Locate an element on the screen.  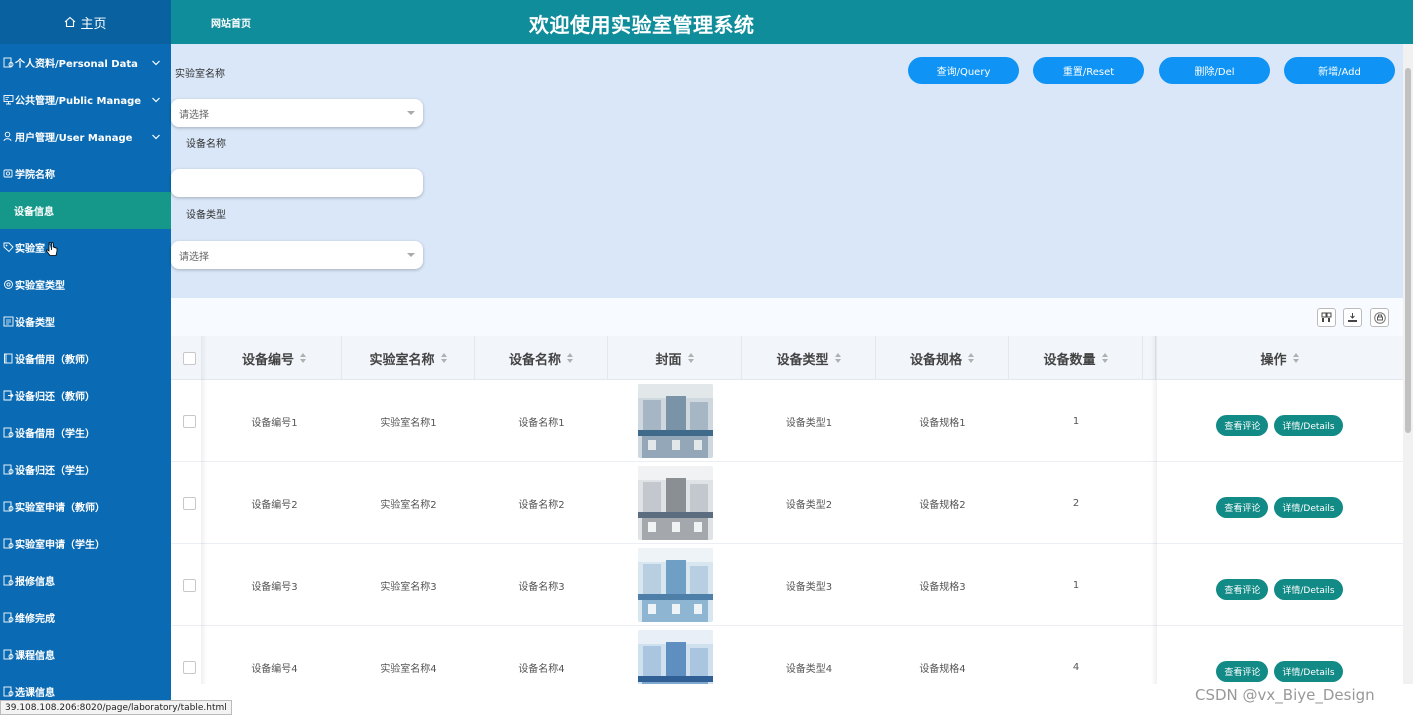
sidebar-item: 维修完成 is located at coordinates (85, 617).